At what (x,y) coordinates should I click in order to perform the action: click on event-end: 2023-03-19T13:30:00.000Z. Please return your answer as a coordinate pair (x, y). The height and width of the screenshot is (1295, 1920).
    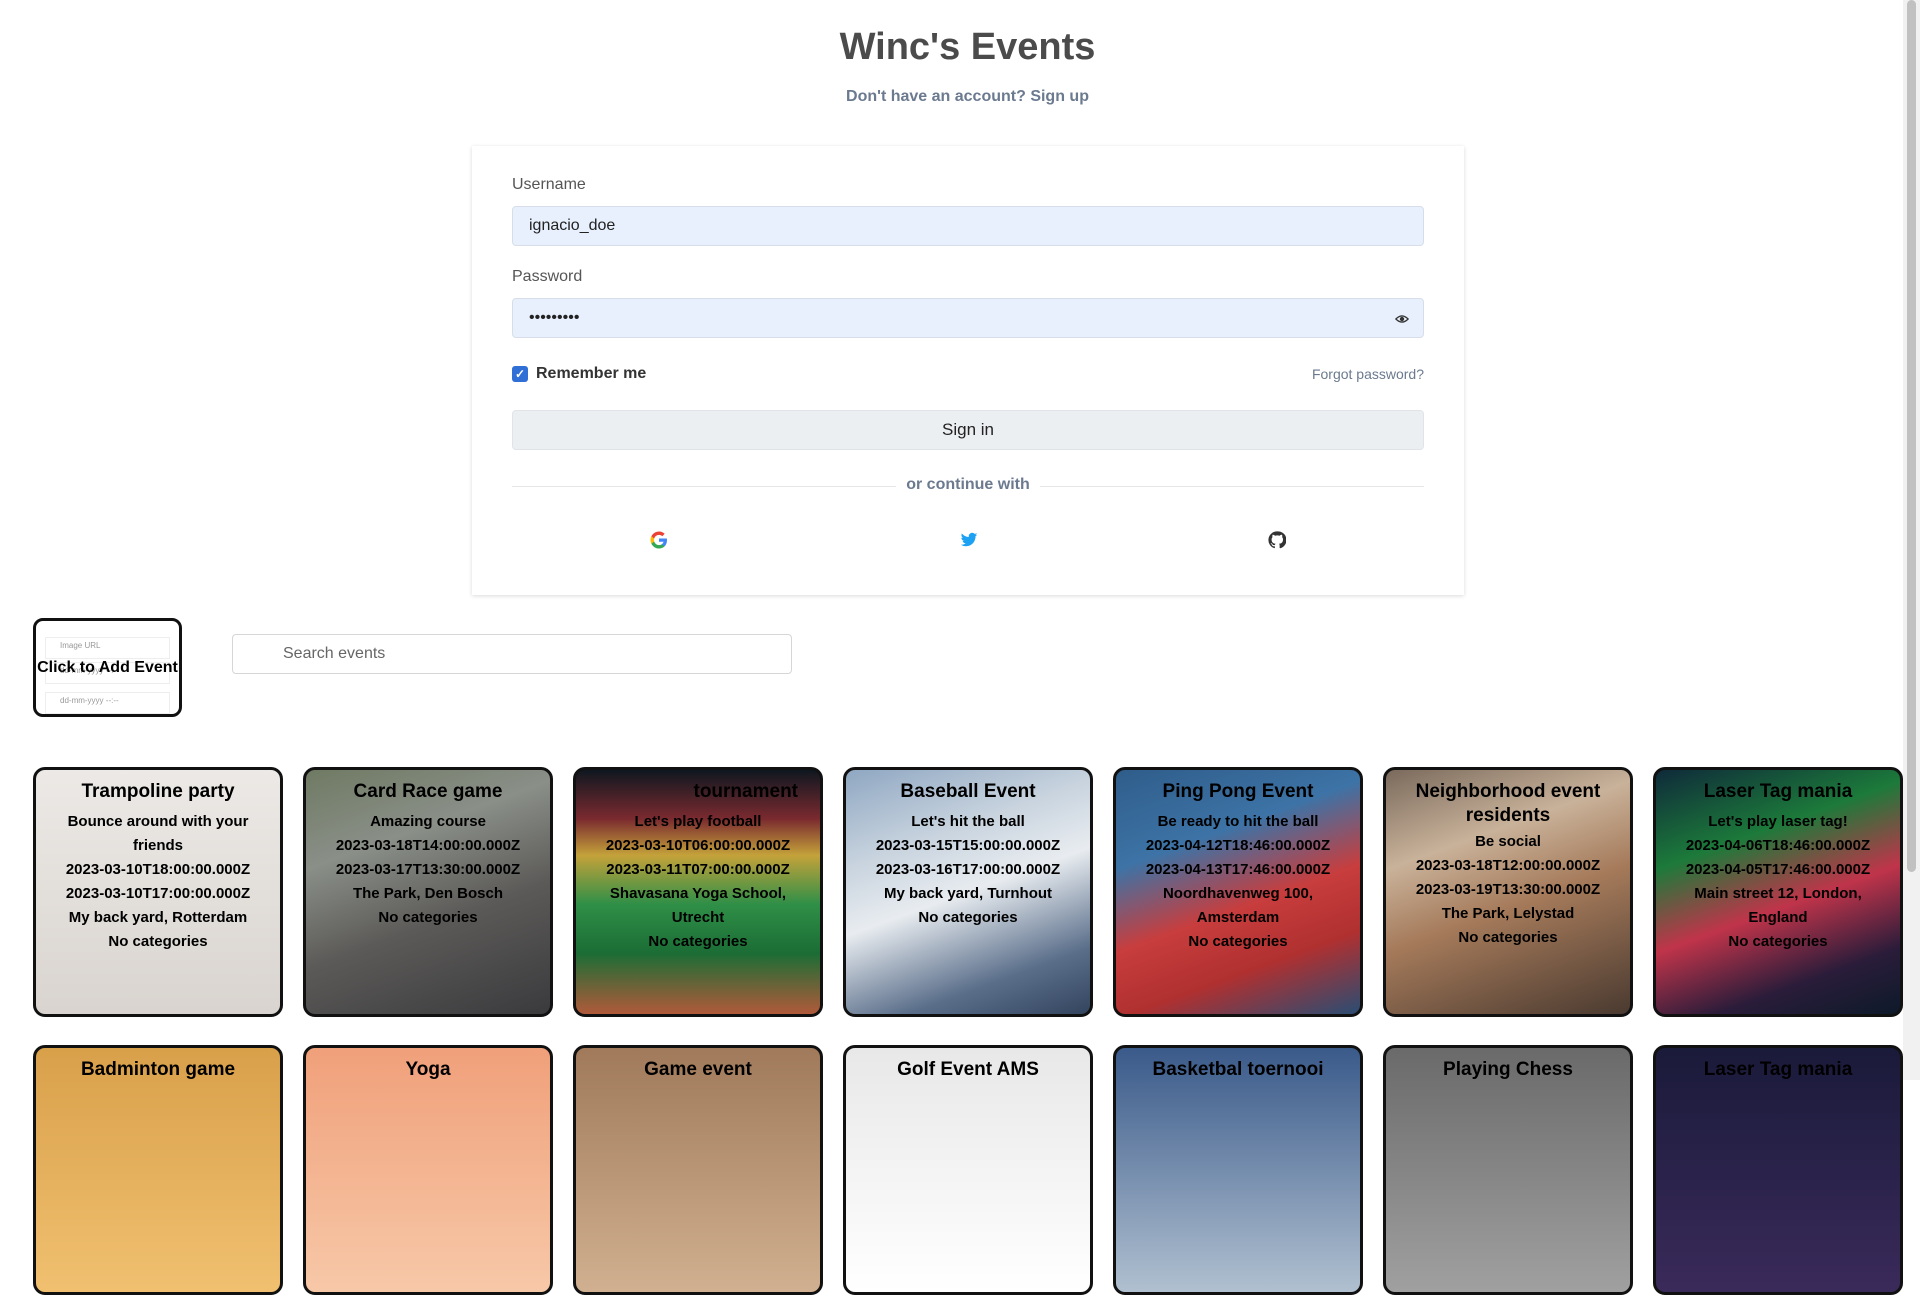
    Looking at the image, I should click on (1508, 889).